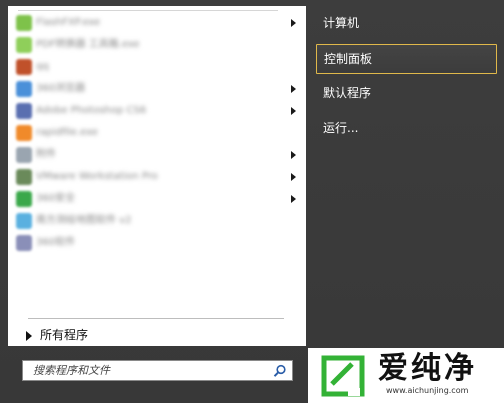  What do you see at coordinates (427, 390) in the screenshot?
I see `logo-url: www.aichunjing.com` at bounding box center [427, 390].